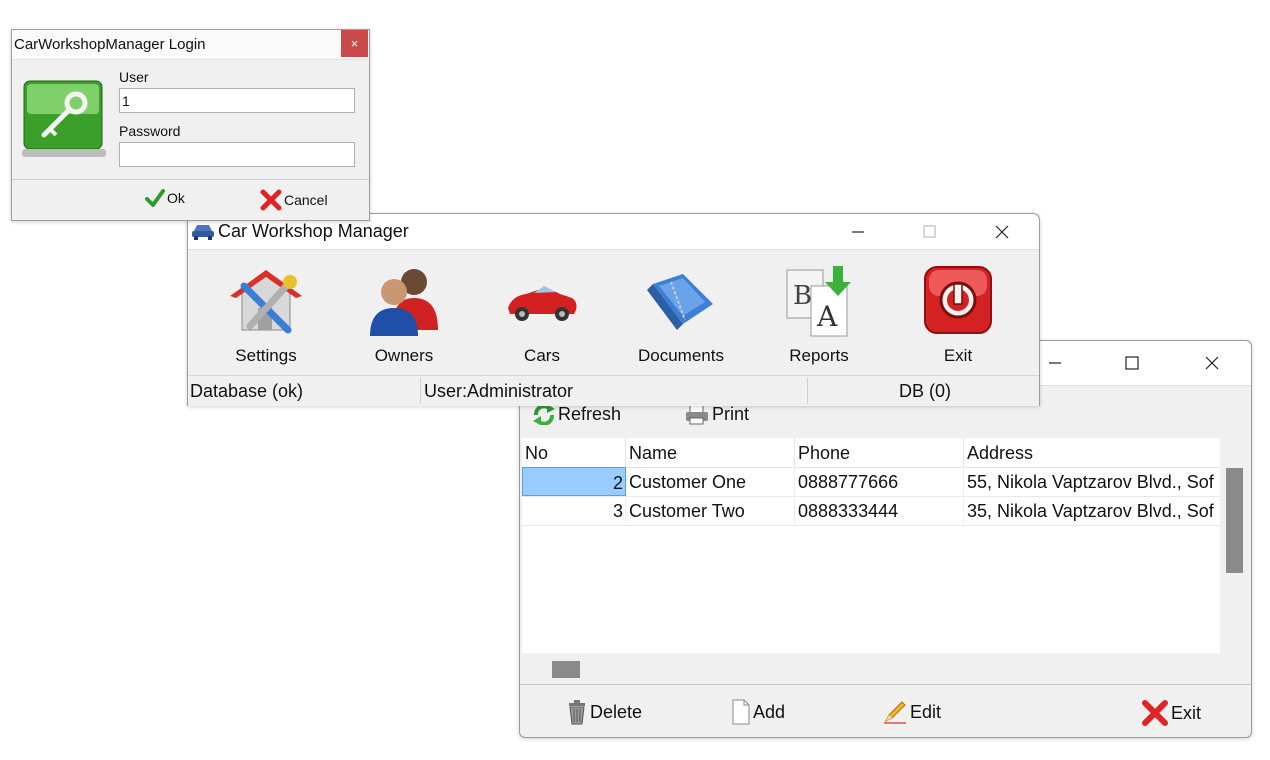 This screenshot has width=1270, height=760. Describe the element at coordinates (590, 413) in the screenshot. I see `refresh-label: Refresh` at that location.